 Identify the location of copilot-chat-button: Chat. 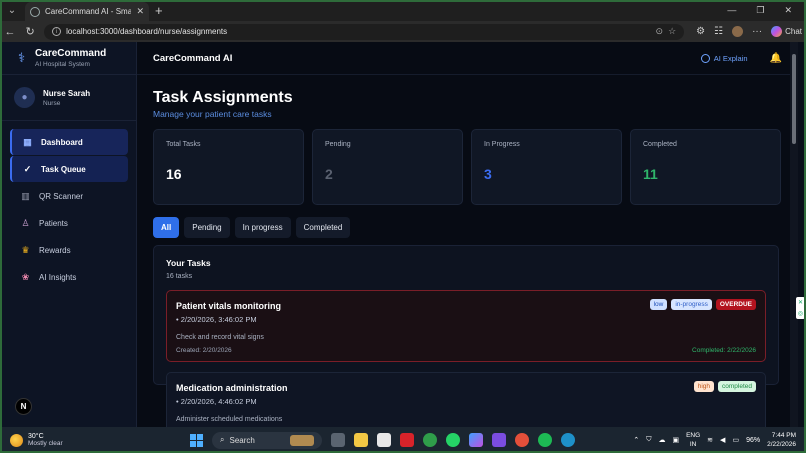
(786, 31).